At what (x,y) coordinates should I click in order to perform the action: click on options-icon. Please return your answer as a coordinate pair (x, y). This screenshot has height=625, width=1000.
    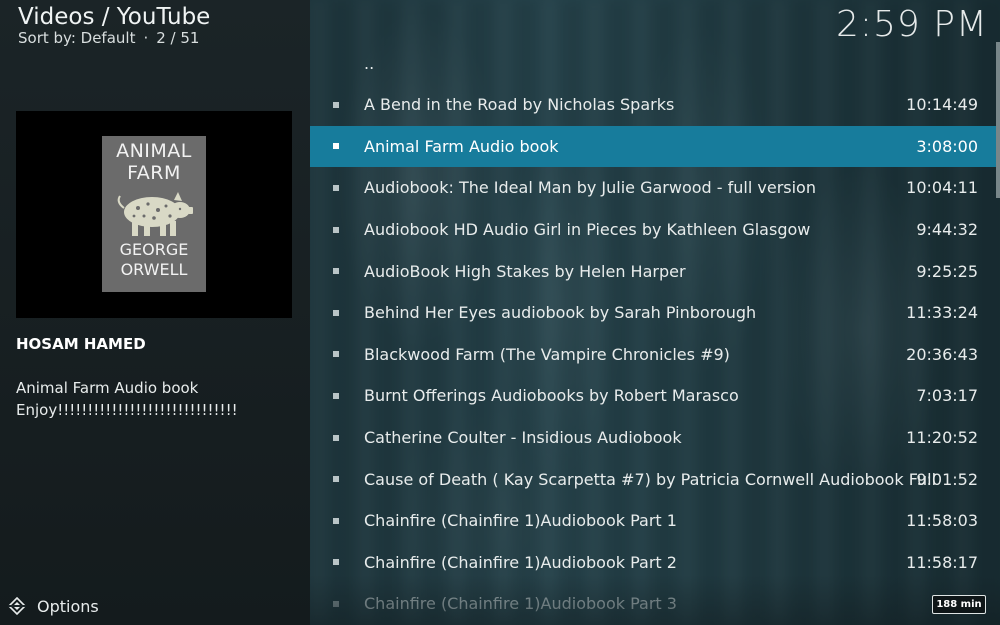
    Looking at the image, I should click on (17, 606).